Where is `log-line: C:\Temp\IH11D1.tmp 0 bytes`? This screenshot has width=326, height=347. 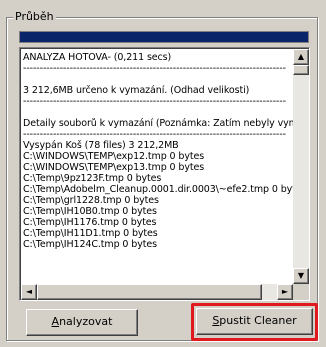
log-line: C:\Temp\IH11D1.tmp 0 bytes is located at coordinates (90, 233).